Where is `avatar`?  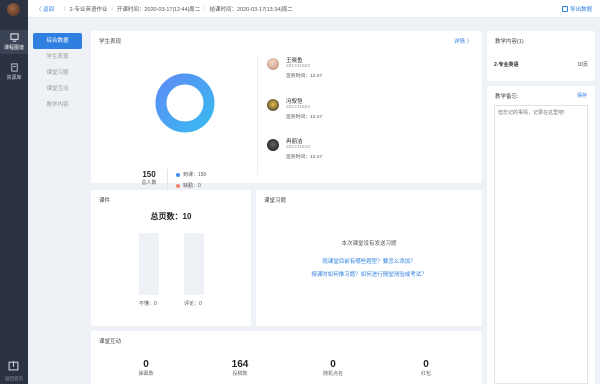
avatar is located at coordinates (13, 9).